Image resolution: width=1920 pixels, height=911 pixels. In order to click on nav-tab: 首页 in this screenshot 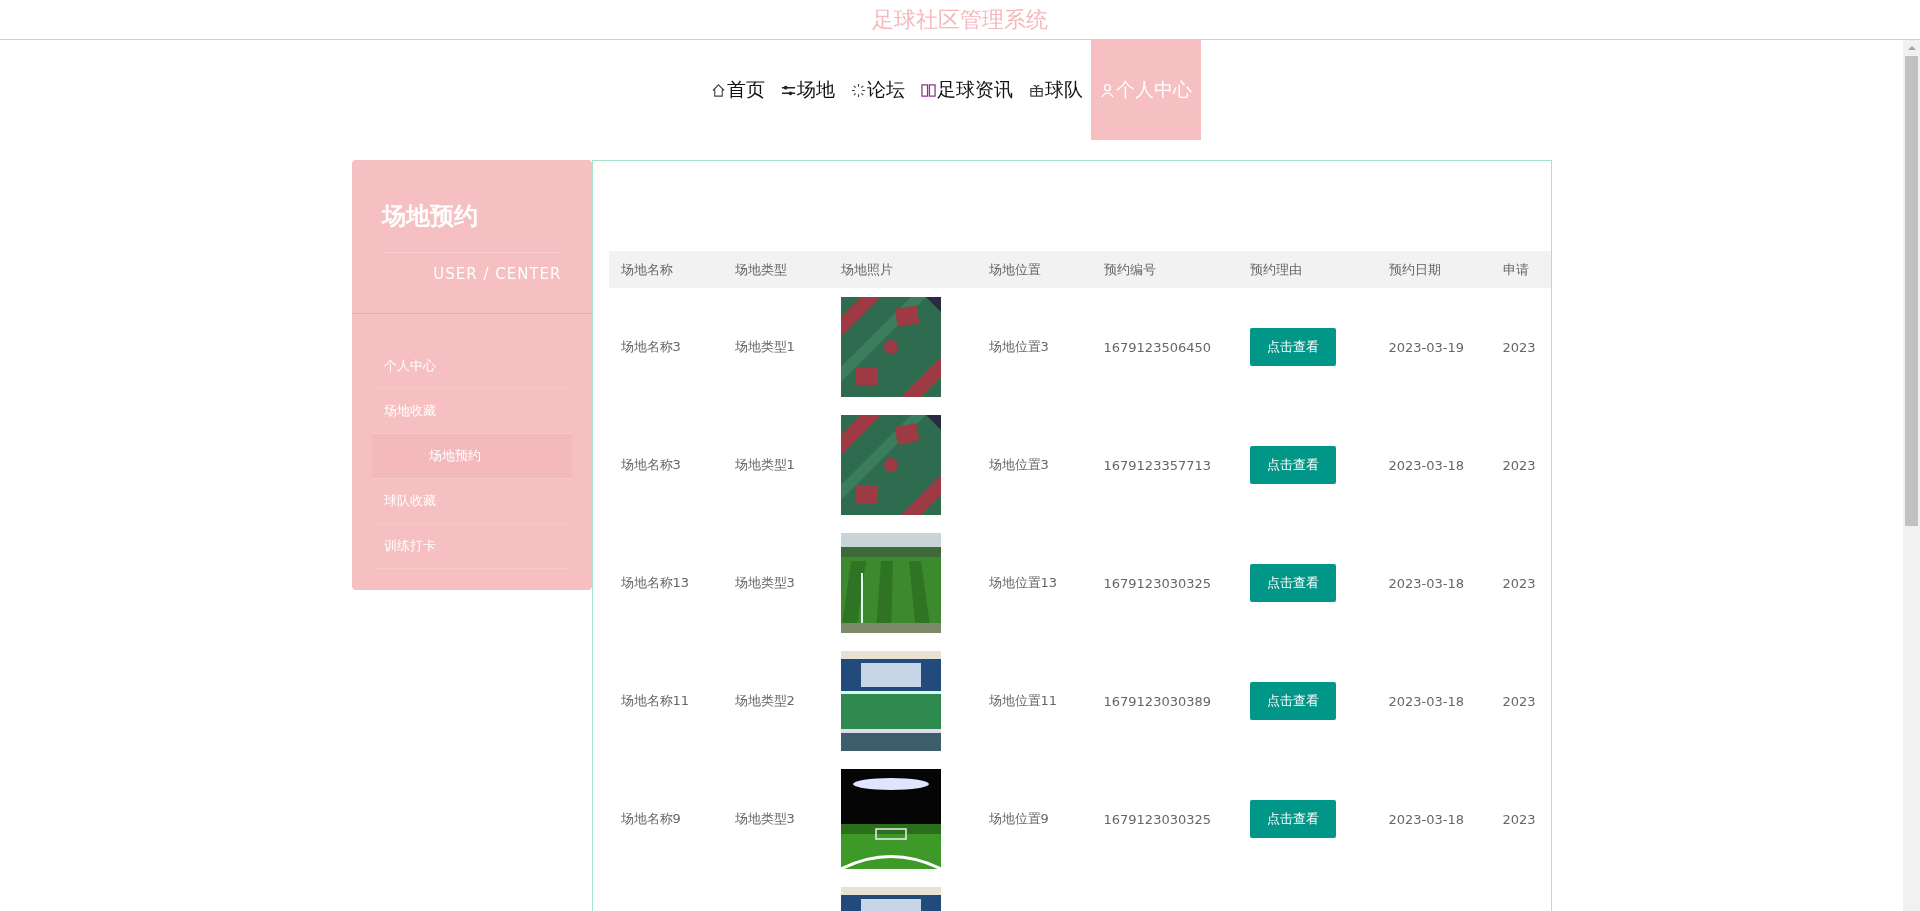, I will do `click(737, 90)`.